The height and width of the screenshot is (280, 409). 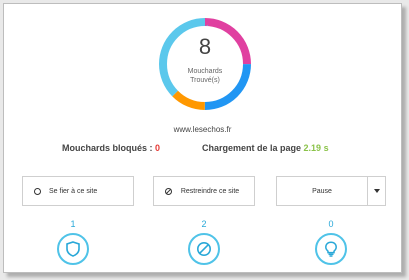 I want to click on tracker-count: 8, so click(x=205, y=46).